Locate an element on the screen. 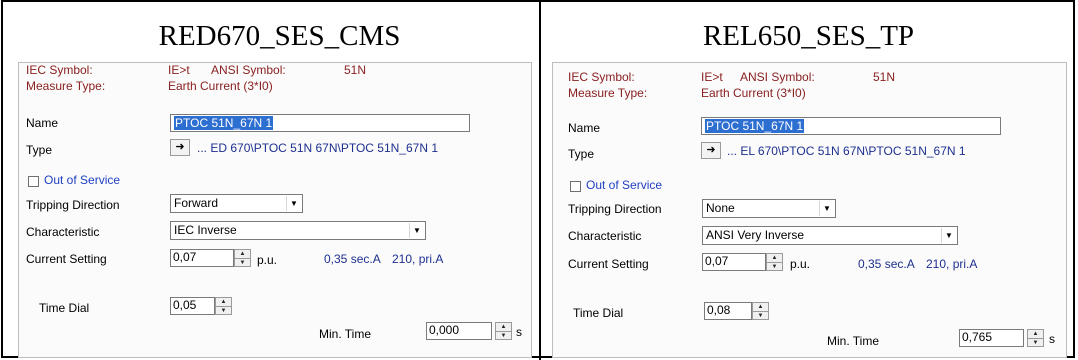 This screenshot has width=1078, height=360. time-dial-input: 0,05 is located at coordinates (192, 306).